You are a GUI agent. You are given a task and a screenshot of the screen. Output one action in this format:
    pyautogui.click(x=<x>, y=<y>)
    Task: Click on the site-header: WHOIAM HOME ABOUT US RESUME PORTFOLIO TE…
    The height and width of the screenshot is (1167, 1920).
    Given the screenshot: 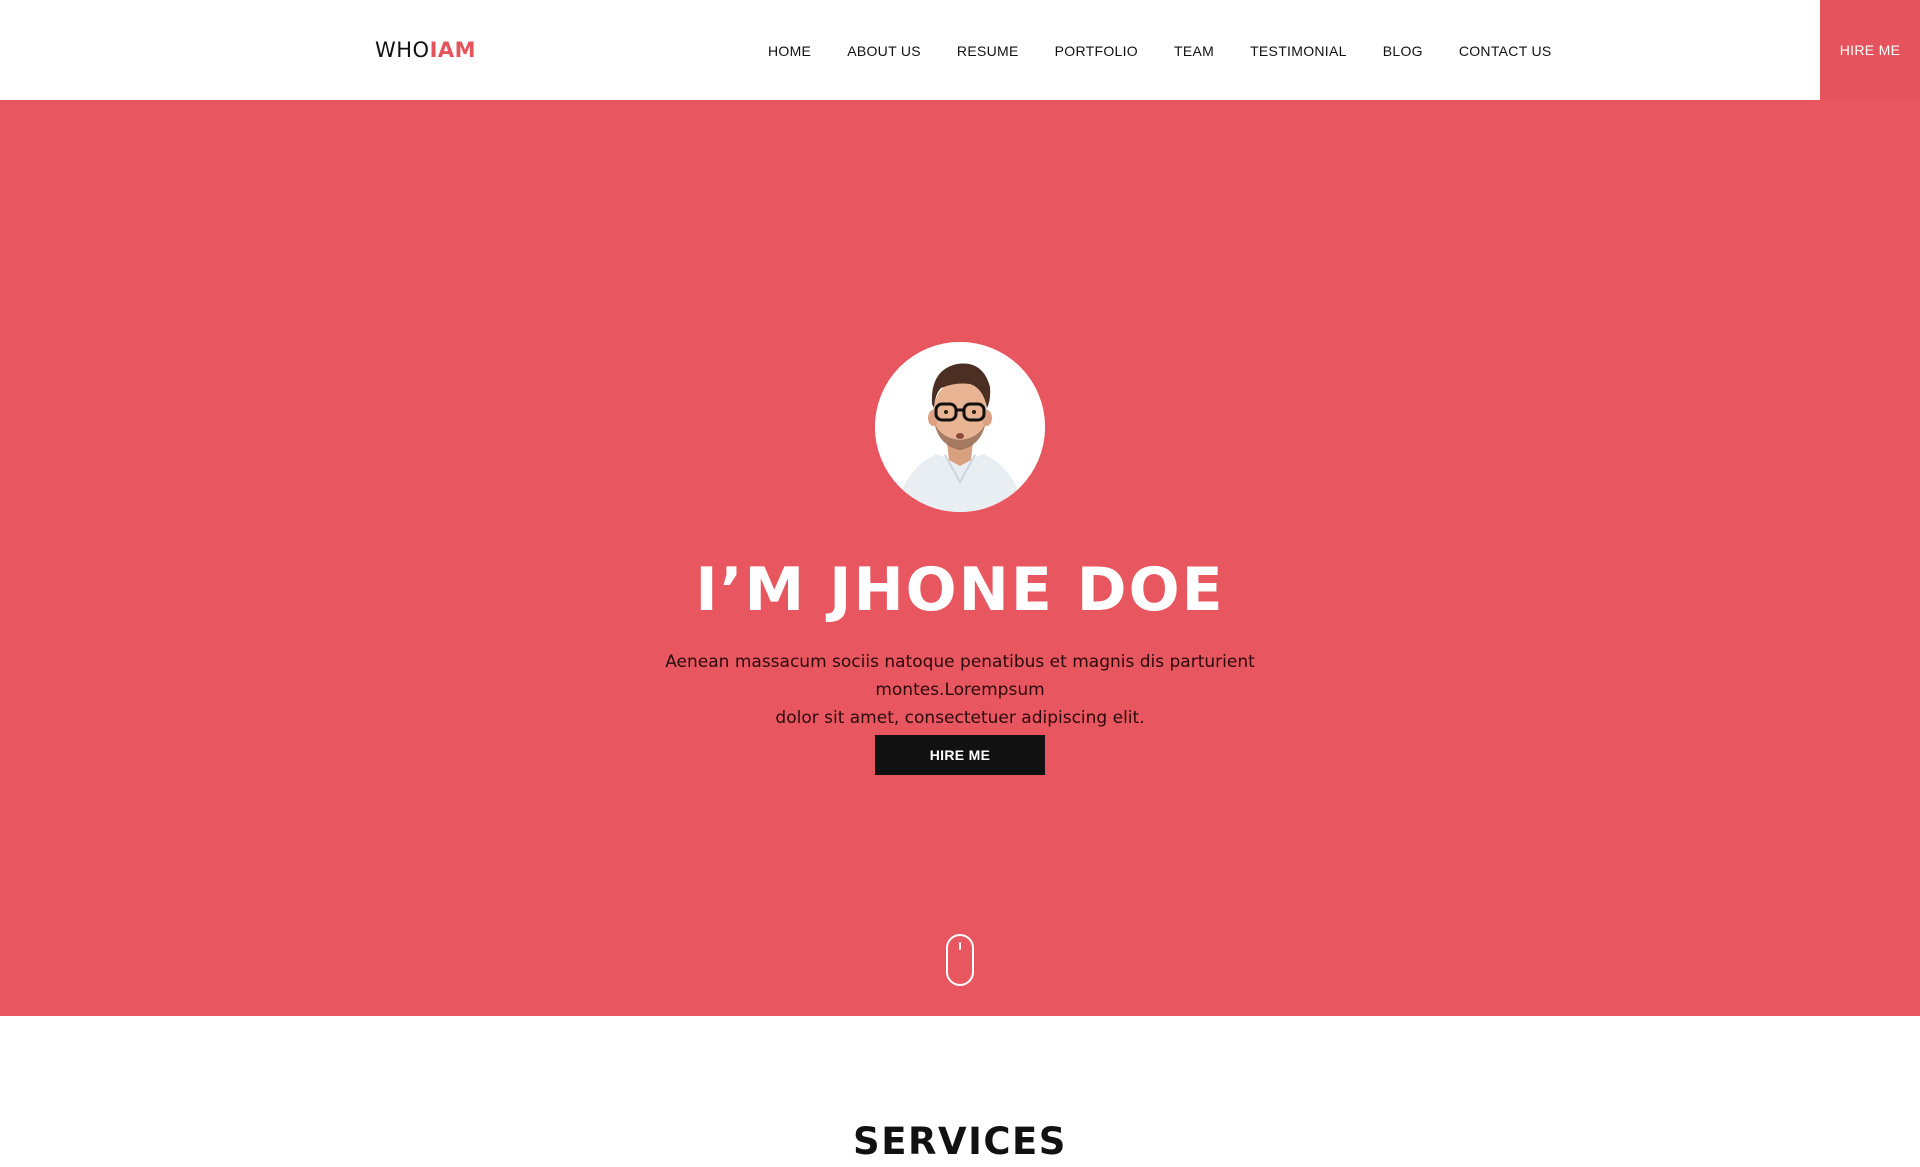 What is the action you would take?
    pyautogui.click(x=960, y=50)
    